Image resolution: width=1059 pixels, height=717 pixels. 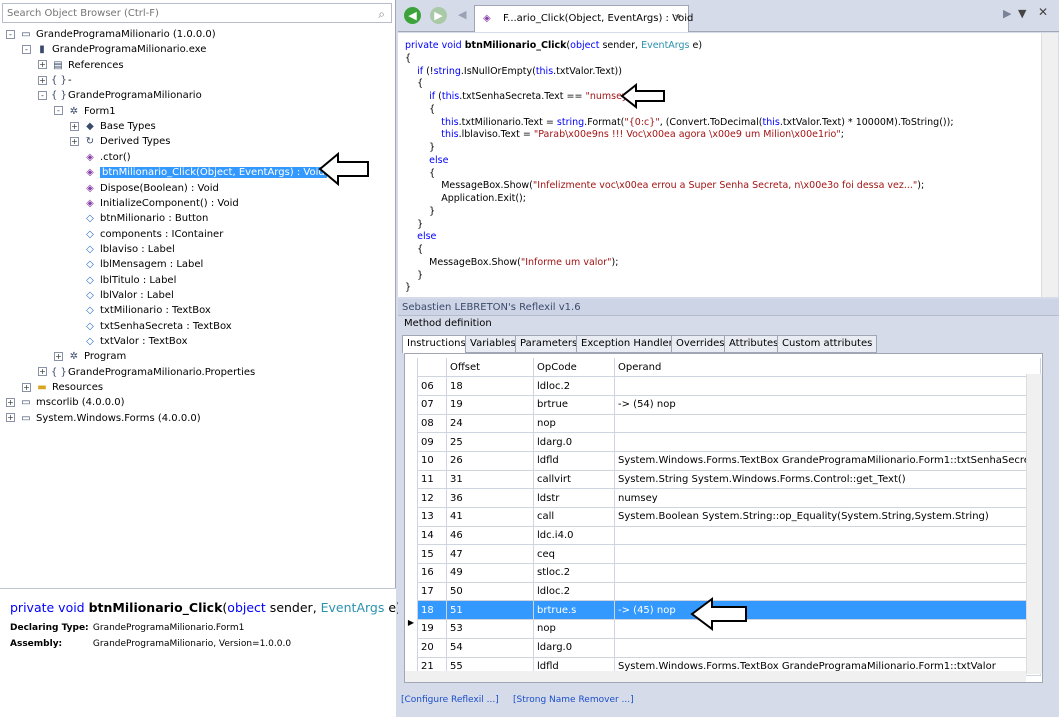 What do you see at coordinates (490, 554) in the screenshot?
I see `table-cell: 47` at bounding box center [490, 554].